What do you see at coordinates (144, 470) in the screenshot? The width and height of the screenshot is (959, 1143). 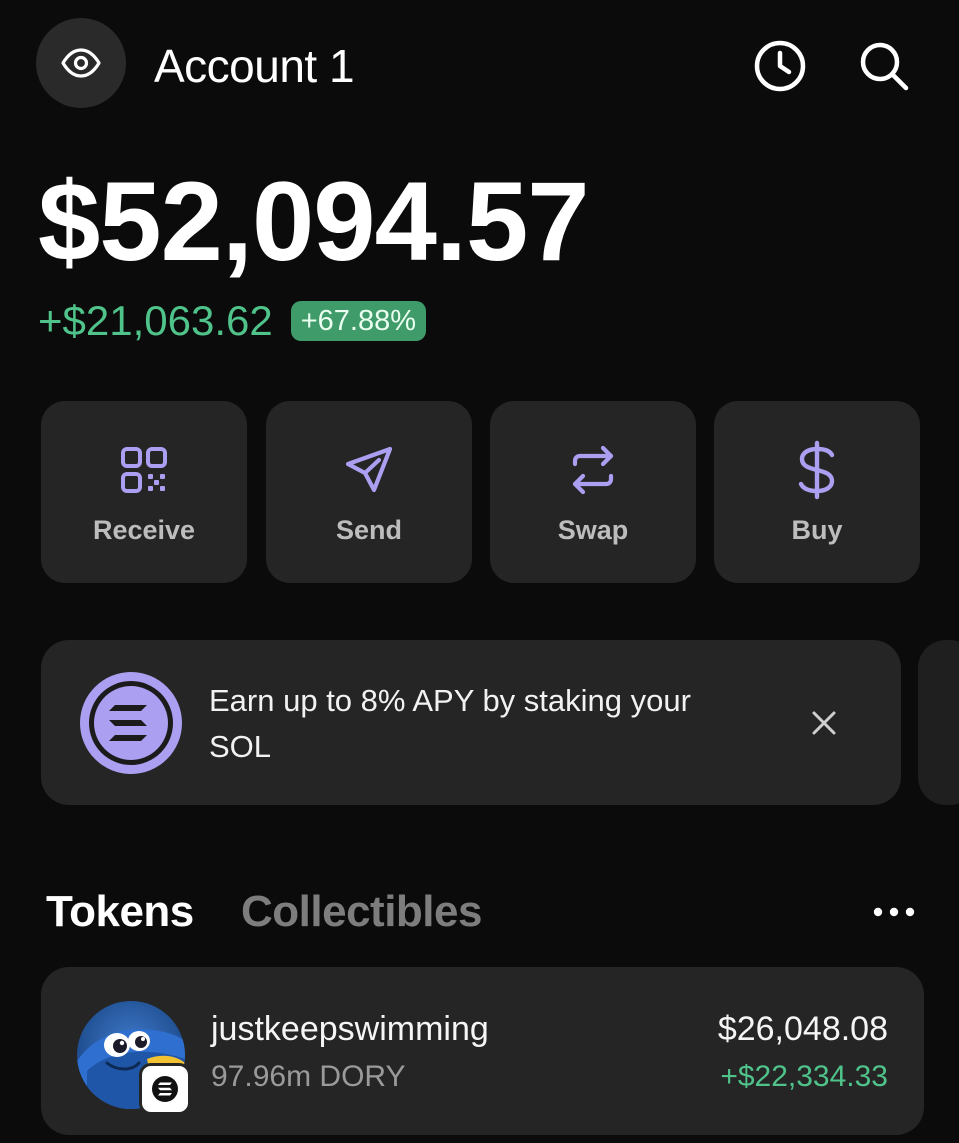 I see `qr-code-icon` at bounding box center [144, 470].